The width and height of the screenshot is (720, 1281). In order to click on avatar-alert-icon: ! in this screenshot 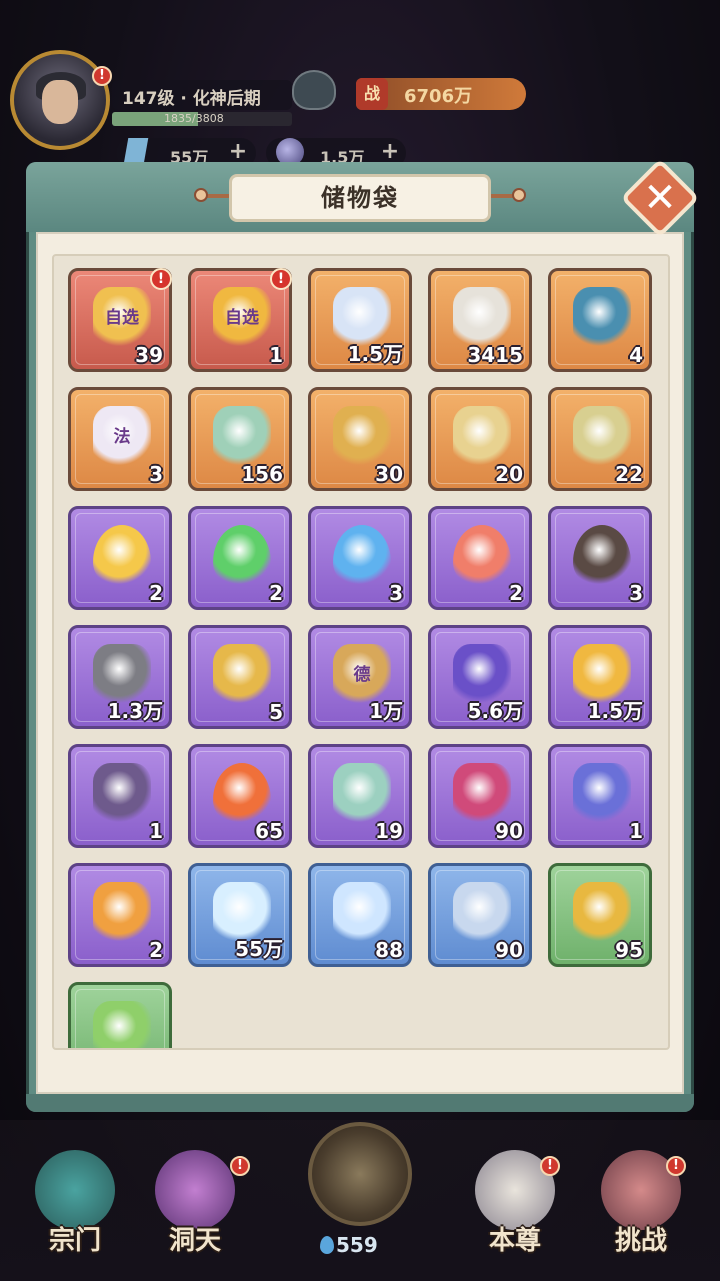, I will do `click(102, 76)`.